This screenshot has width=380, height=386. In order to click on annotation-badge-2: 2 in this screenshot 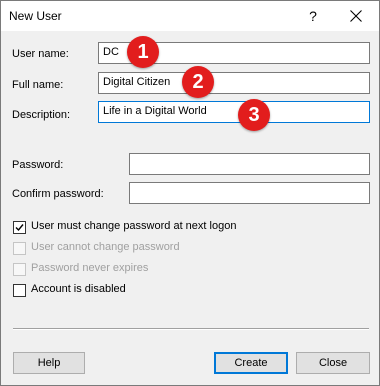, I will do `click(198, 82)`.